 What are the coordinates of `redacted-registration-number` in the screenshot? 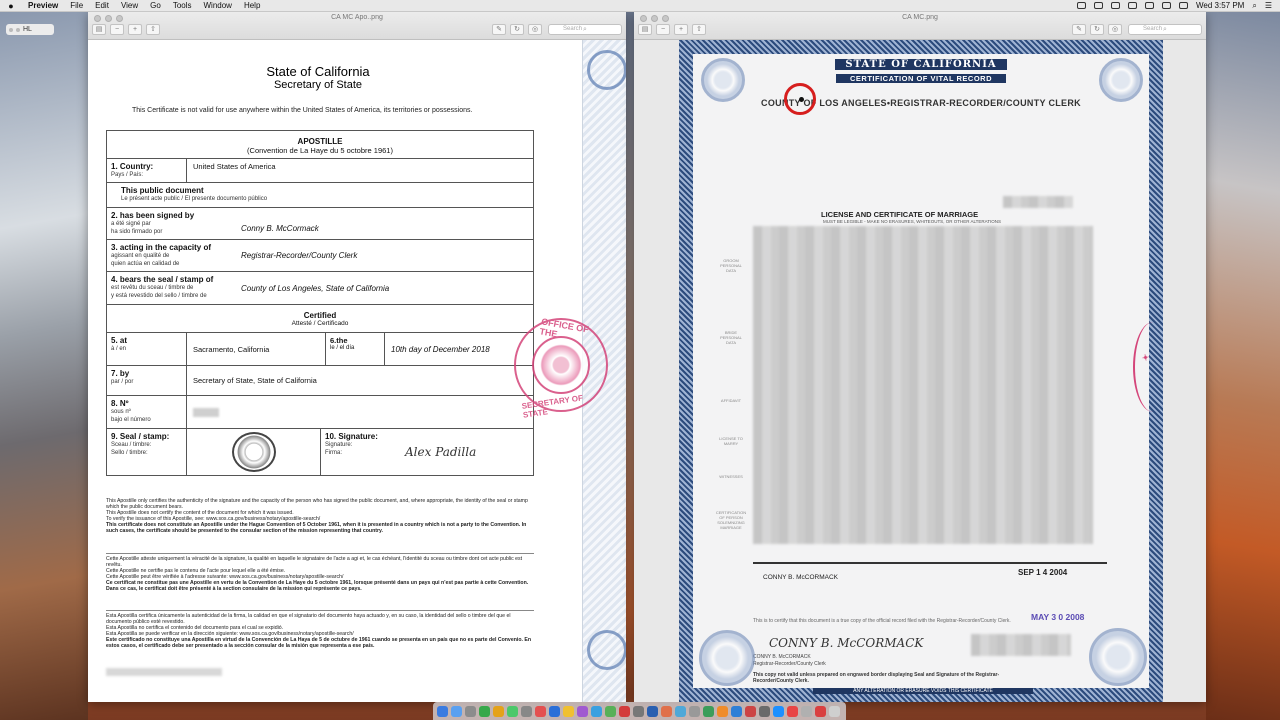 It's located at (1038, 202).